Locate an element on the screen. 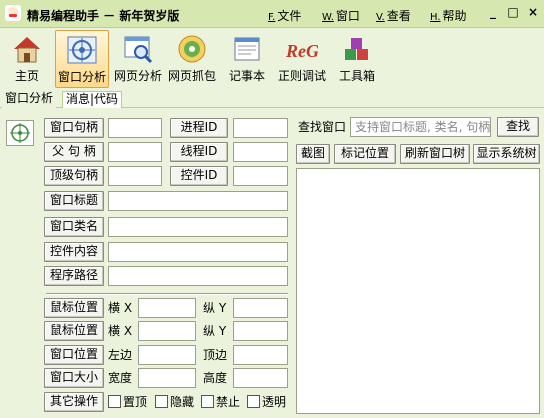 This screenshot has height=418, width=544. toolbar-window-analysis: 窗口分析 is located at coordinates (82, 59).